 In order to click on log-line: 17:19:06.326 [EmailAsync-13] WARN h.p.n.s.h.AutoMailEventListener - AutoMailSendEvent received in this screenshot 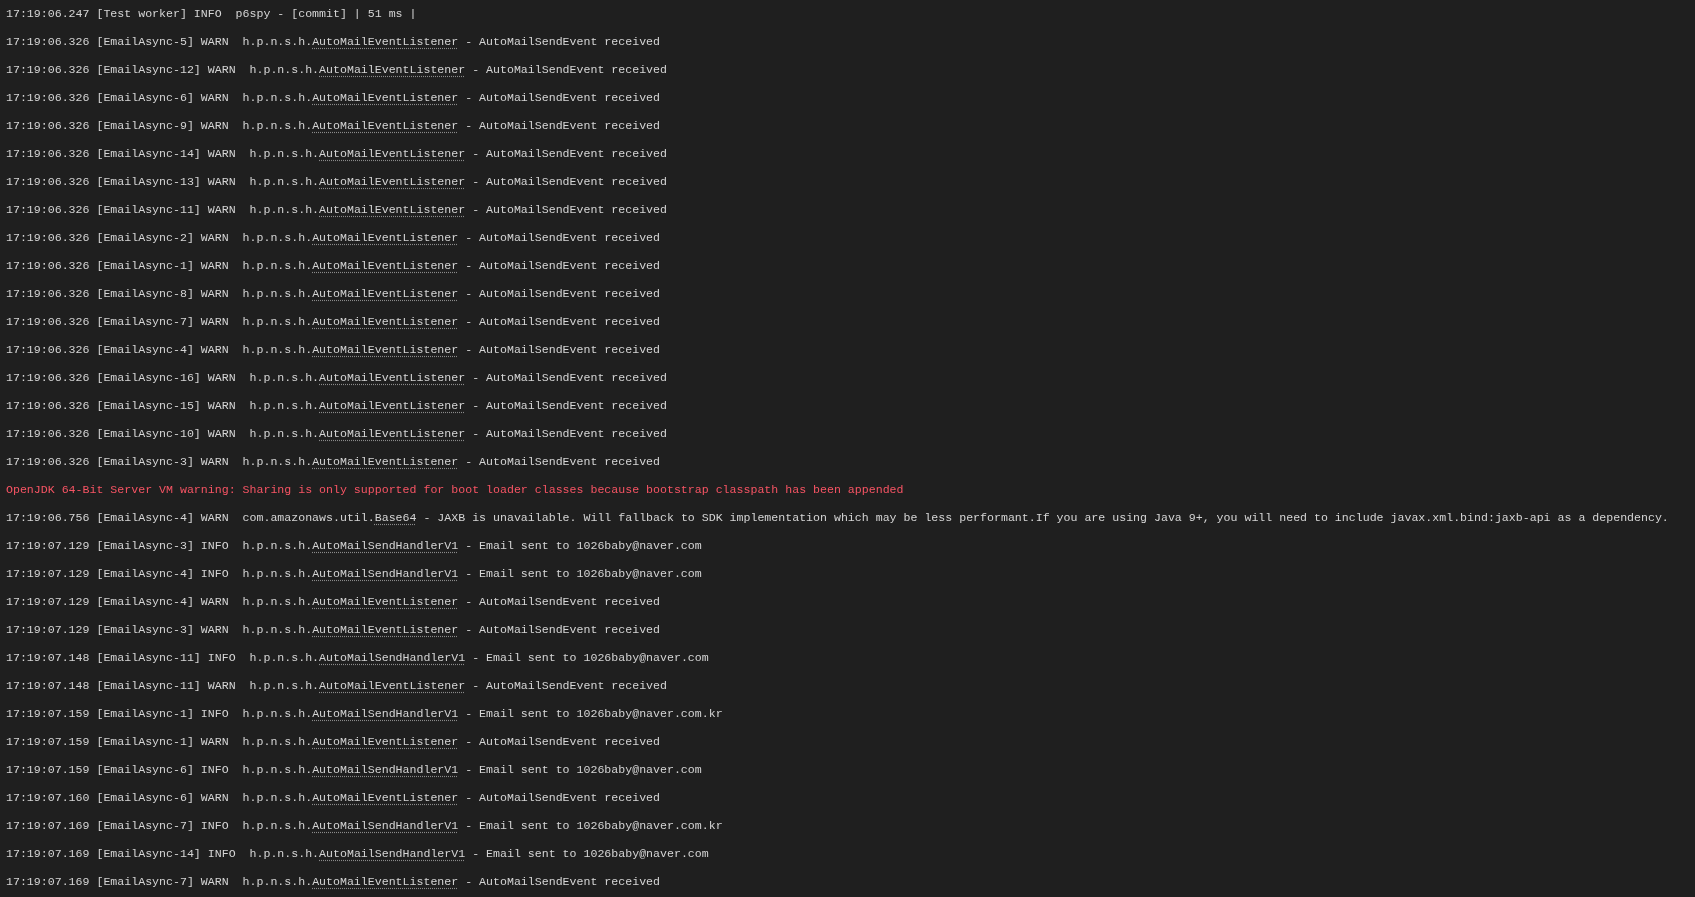, I will do `click(336, 182)`.